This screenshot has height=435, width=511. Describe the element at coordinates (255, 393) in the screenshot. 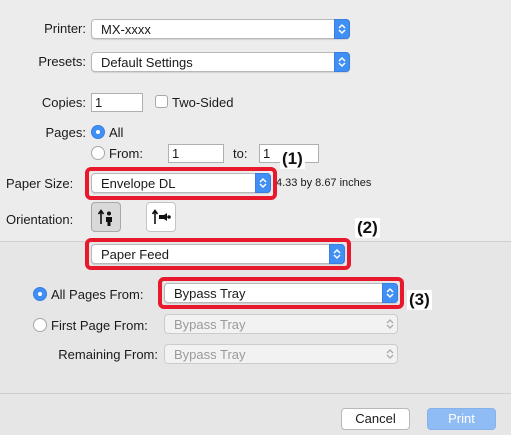

I see `footer-divider` at that location.